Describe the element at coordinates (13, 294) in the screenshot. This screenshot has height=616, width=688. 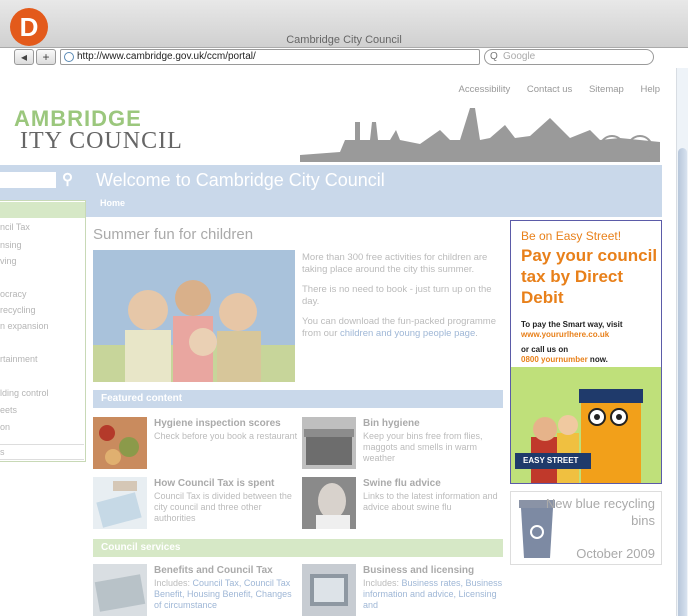
I see `sidebar-item-democracy: ocracy` at that location.